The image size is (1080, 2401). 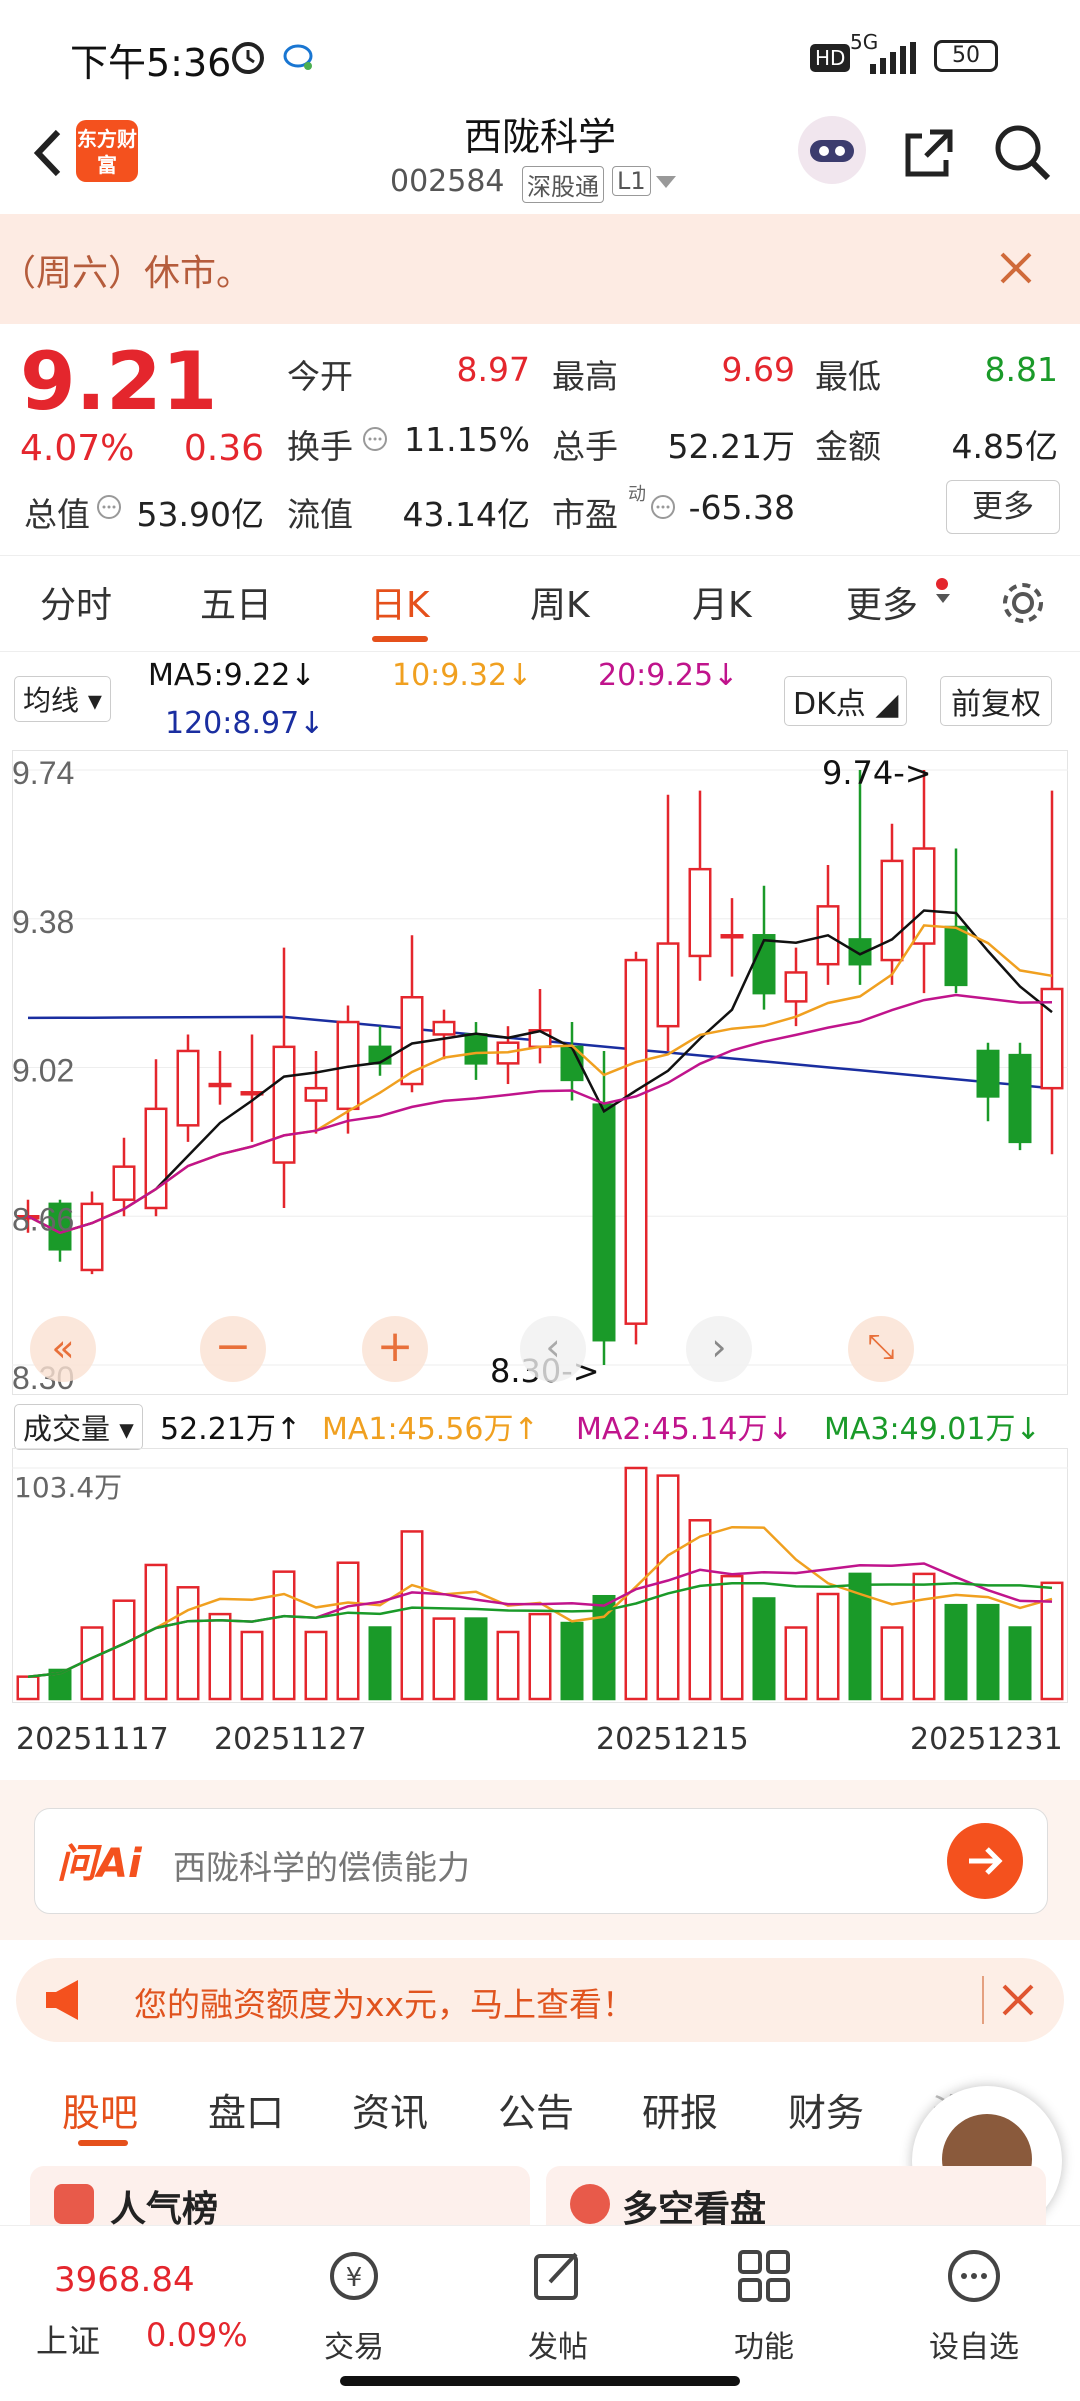 I want to click on tab-weekly-k: 周K, so click(x=560, y=602).